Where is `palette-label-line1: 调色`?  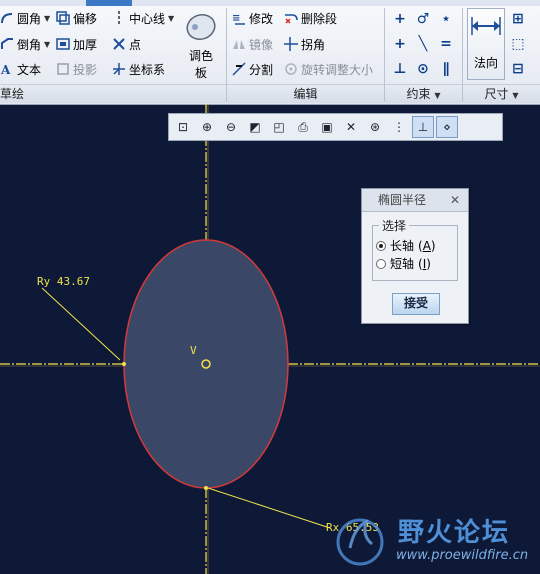 palette-label-line1: 调色 is located at coordinates (200, 56).